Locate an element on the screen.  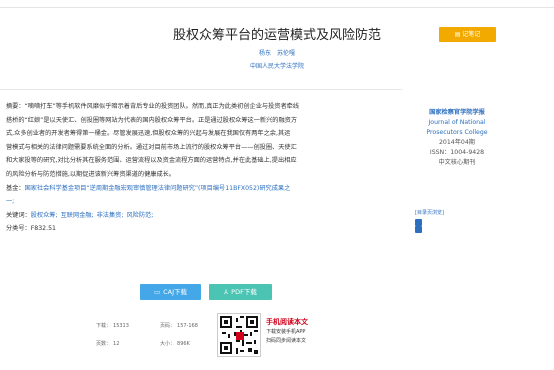
stat-pagecount: 页数： 12 is located at coordinates (123, 344).